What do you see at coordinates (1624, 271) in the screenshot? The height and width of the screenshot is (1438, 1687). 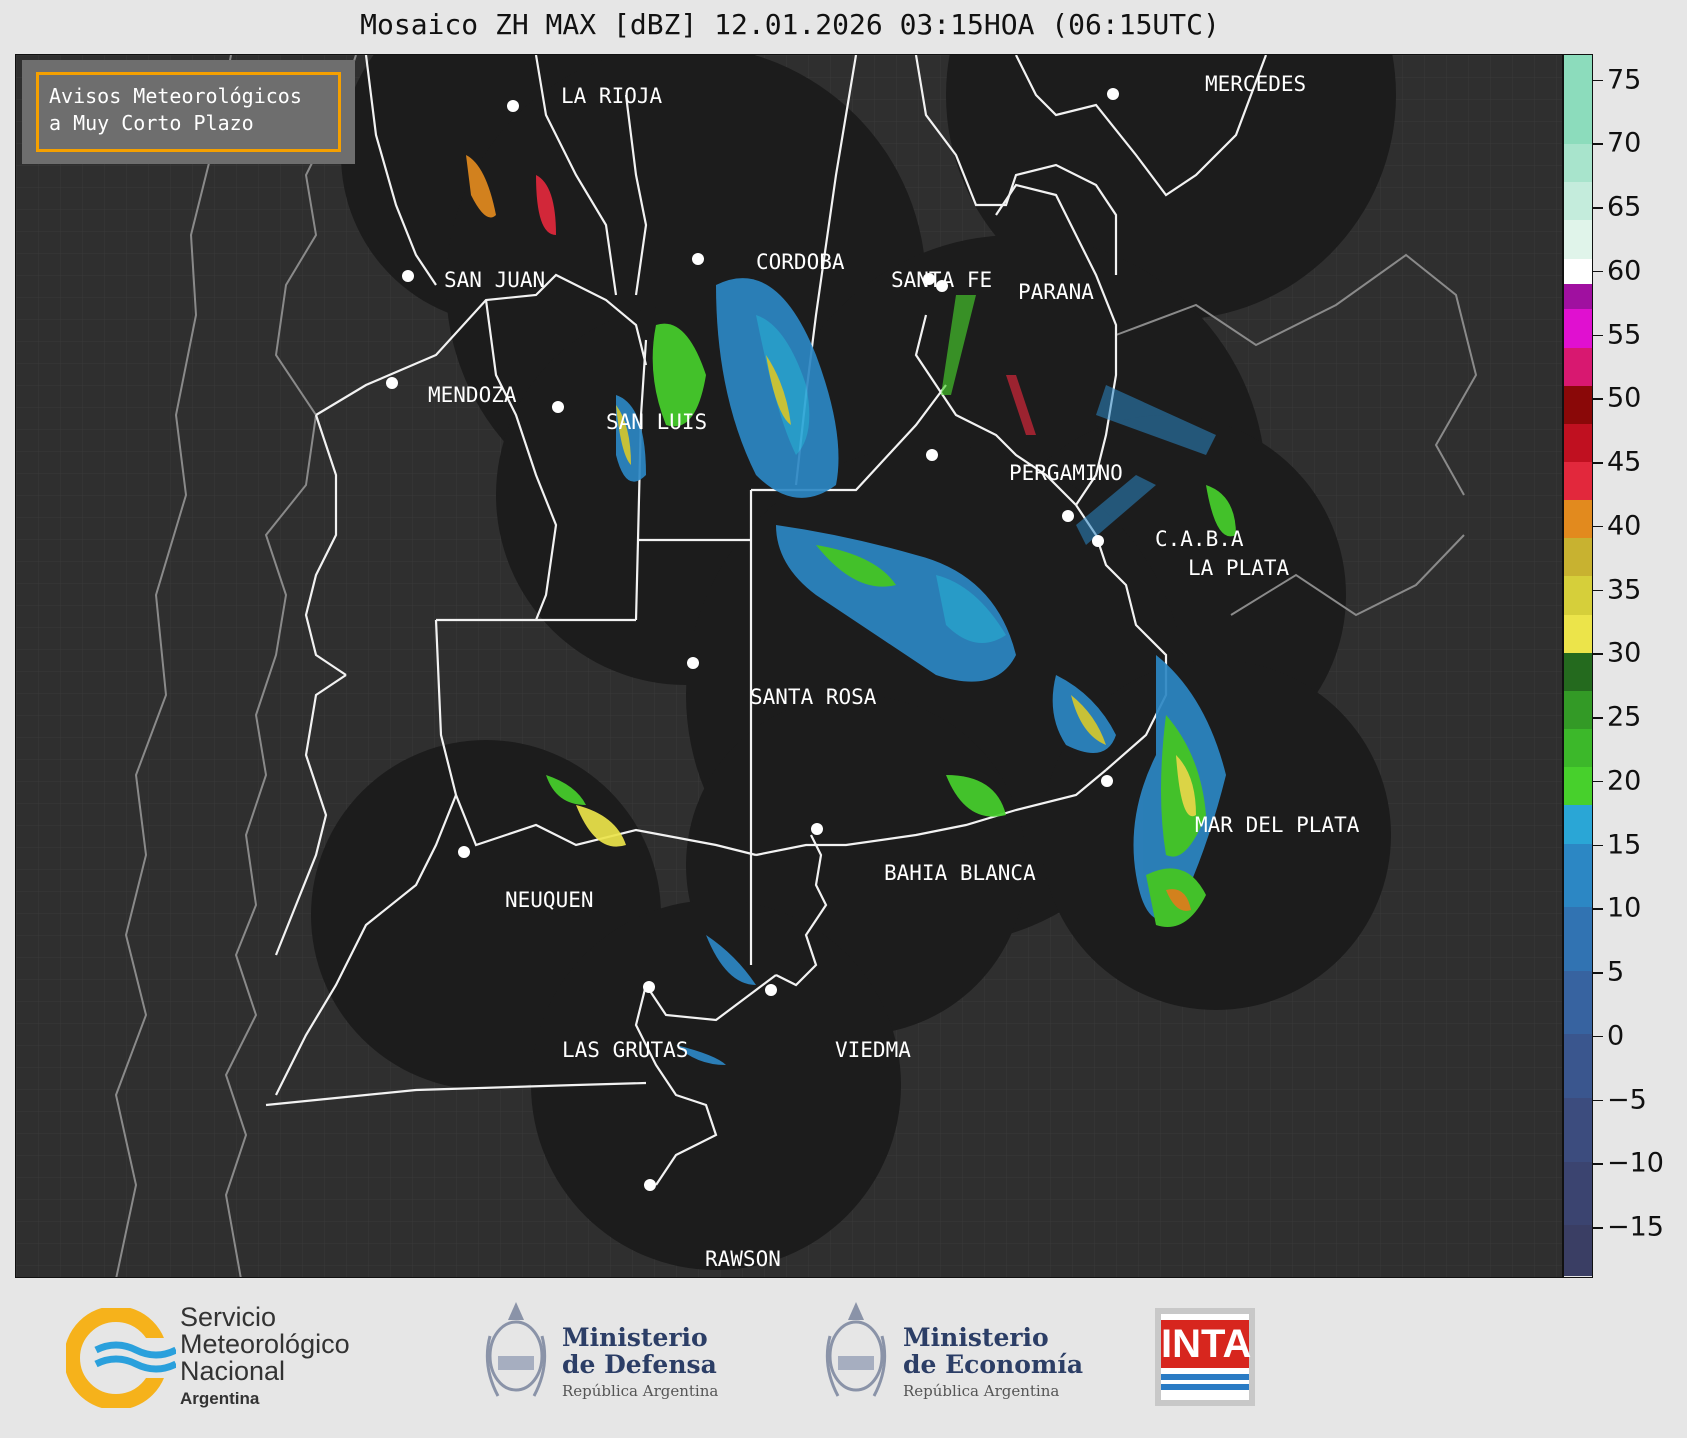 I see `colorbar-tick-label: 60` at bounding box center [1624, 271].